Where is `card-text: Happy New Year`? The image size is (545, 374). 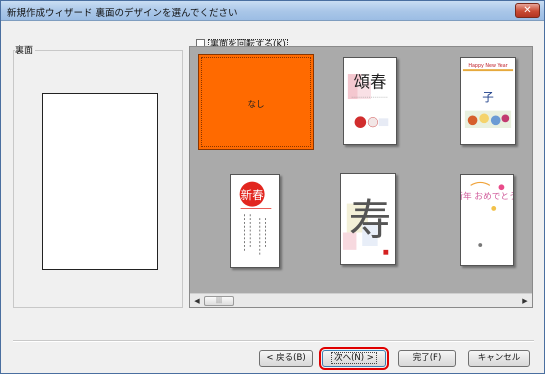 card-text: Happy New Year is located at coordinates (487, 66).